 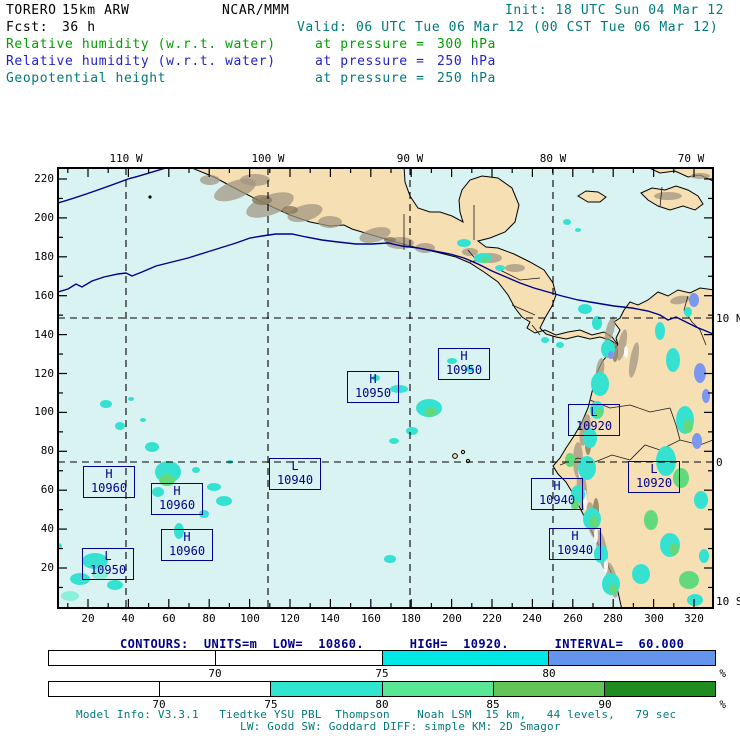 I want to click on axis-label-bottom: 220, so click(x=492, y=618).